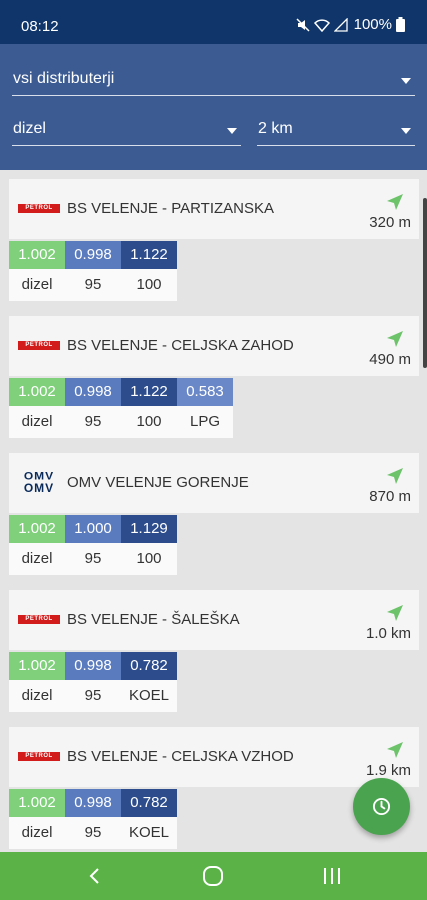 Image resolution: width=427 pixels, height=900 pixels. I want to click on omv-logo: OMV OMV, so click(39, 482).